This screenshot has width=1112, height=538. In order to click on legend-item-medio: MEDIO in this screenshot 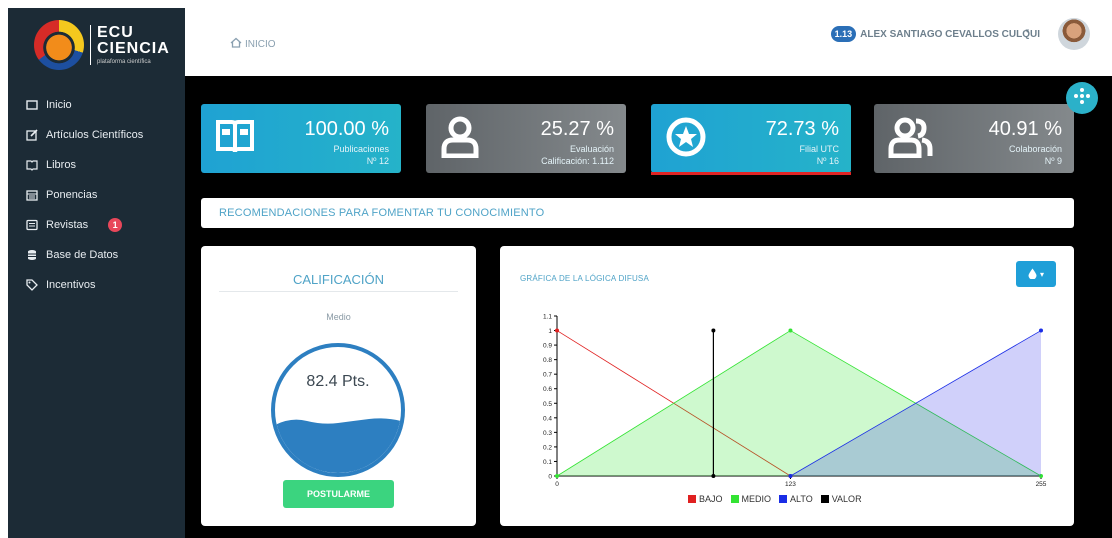, I will do `click(751, 499)`.